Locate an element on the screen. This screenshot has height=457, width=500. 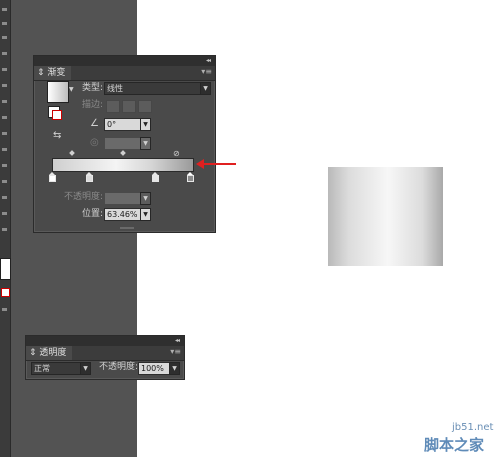
location-label: 位置: is located at coordinates (93, 214).